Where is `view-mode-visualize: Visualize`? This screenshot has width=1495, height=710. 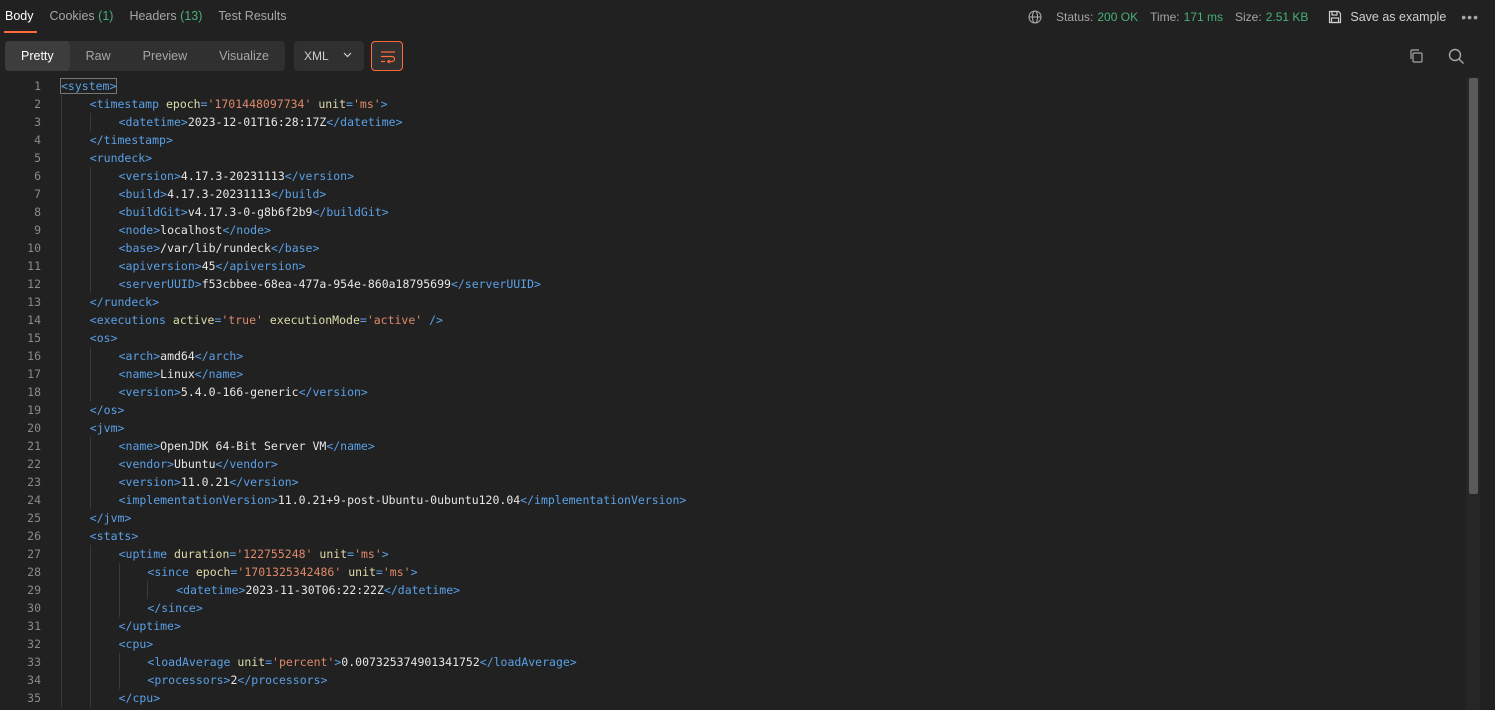 view-mode-visualize: Visualize is located at coordinates (244, 56).